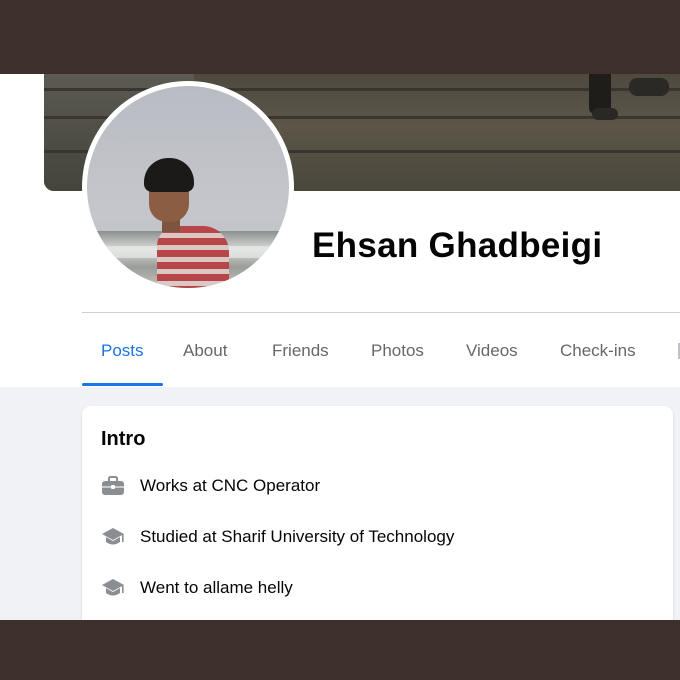 Image resolution: width=680 pixels, height=680 pixels. I want to click on briefcase-icon, so click(113, 486).